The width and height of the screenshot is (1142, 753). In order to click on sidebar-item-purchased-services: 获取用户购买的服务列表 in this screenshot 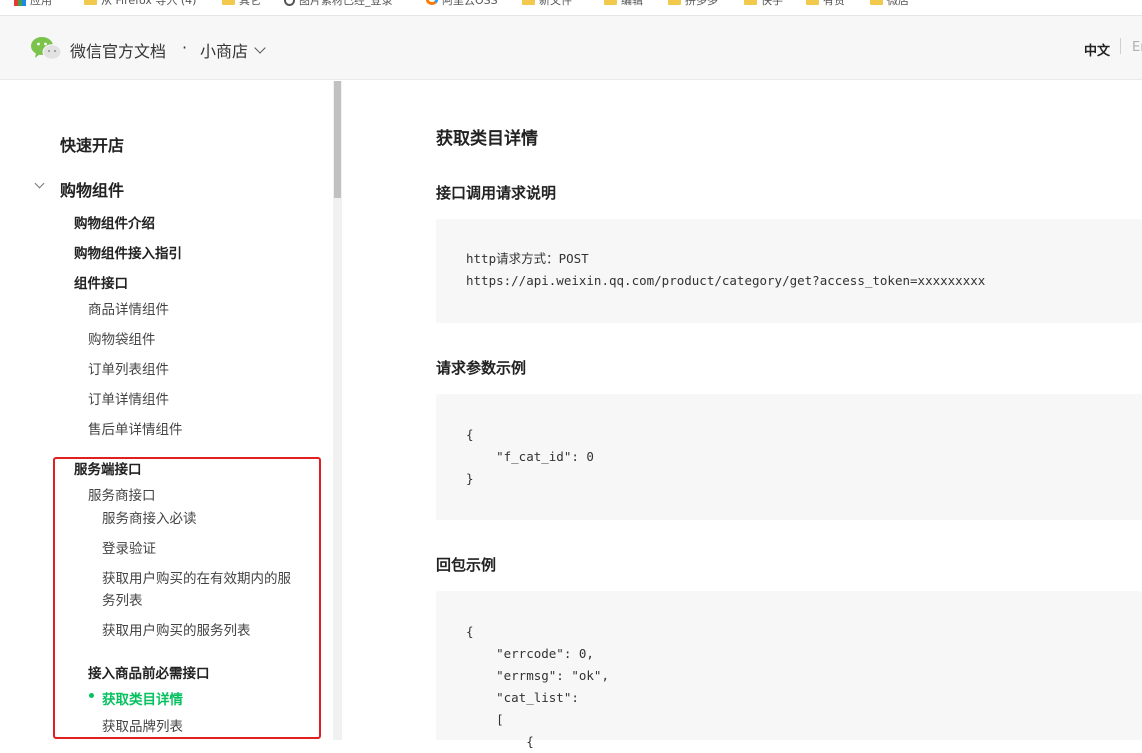, I will do `click(176, 631)`.